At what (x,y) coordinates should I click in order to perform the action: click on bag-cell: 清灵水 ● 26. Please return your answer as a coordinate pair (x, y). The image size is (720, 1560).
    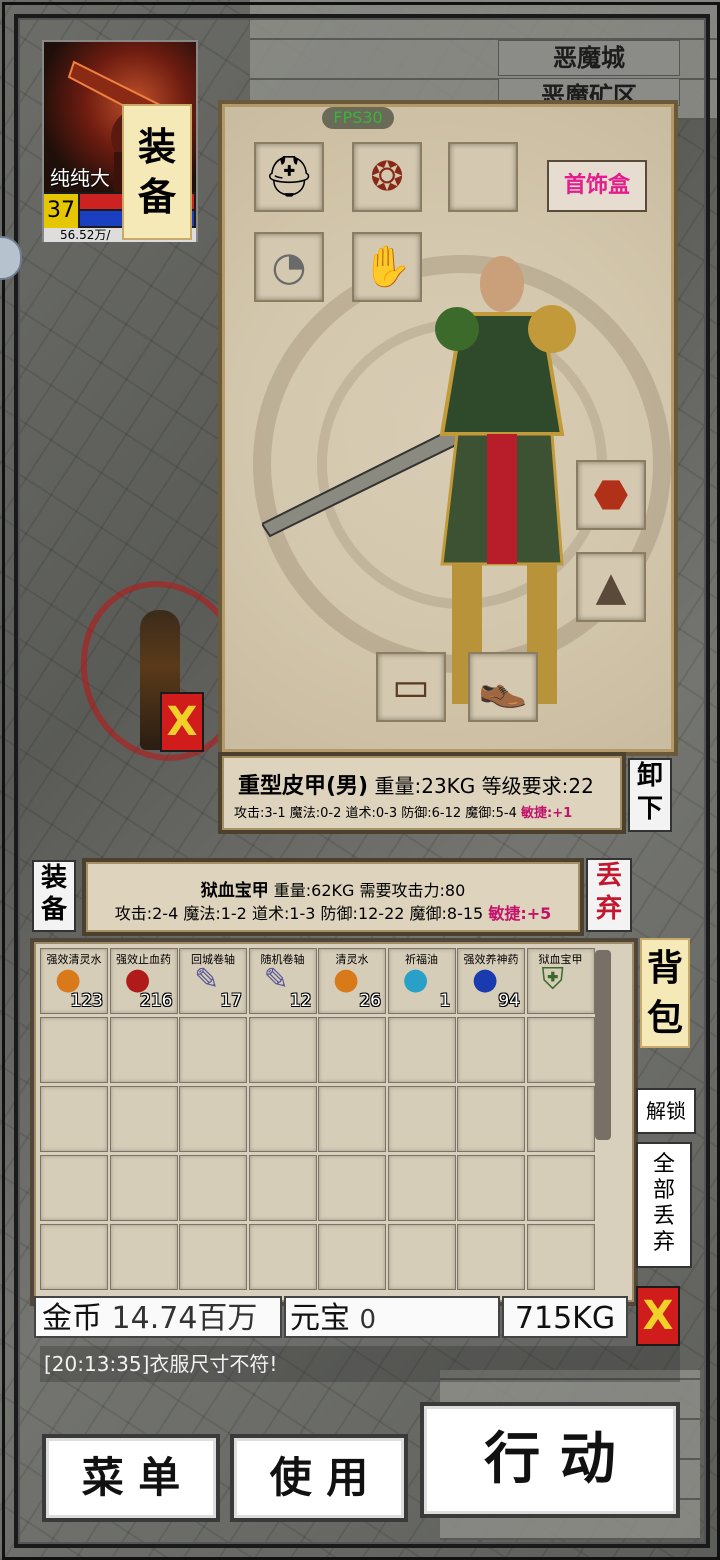
    Looking at the image, I should click on (352, 981).